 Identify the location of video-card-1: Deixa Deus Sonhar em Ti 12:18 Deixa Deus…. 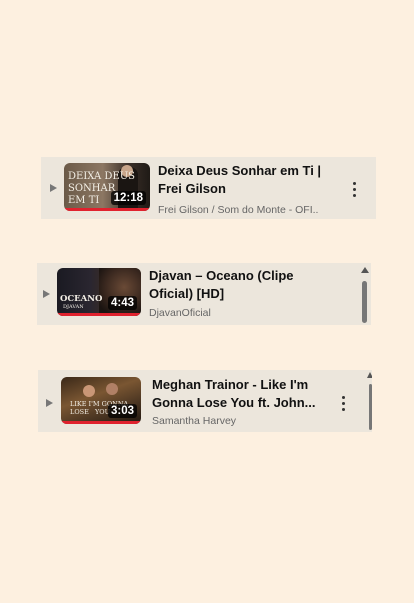
(208, 188).